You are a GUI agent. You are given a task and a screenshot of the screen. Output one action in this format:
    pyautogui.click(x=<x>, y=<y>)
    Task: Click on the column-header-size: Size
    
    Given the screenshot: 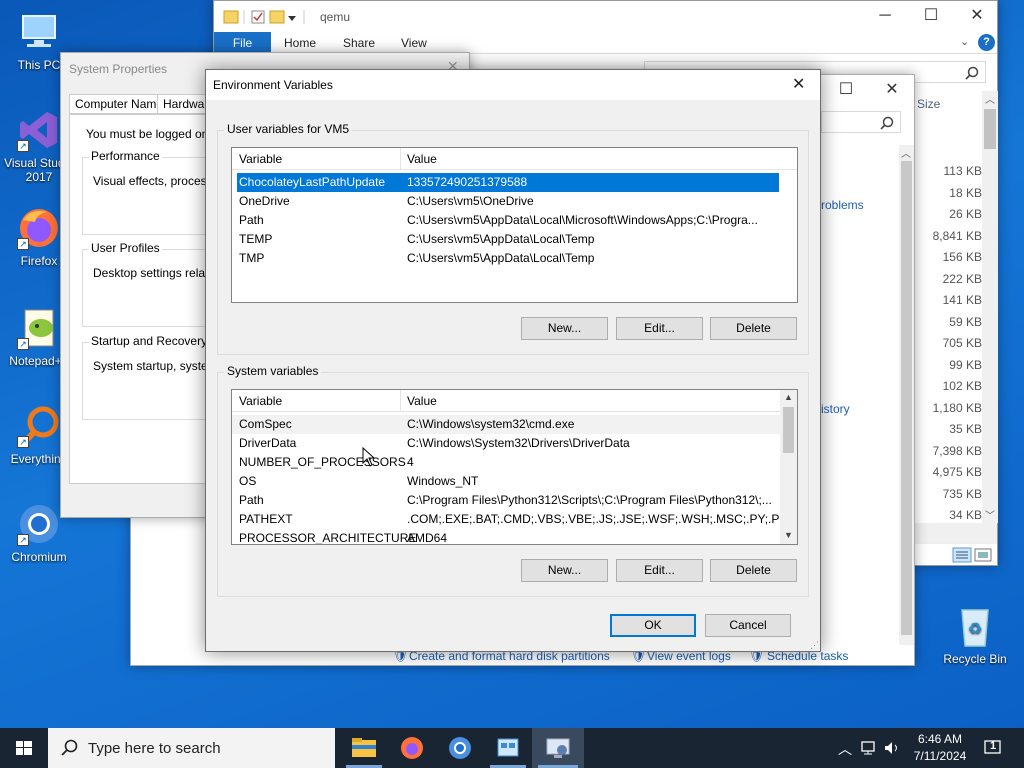 What is the action you would take?
    pyautogui.click(x=928, y=104)
    